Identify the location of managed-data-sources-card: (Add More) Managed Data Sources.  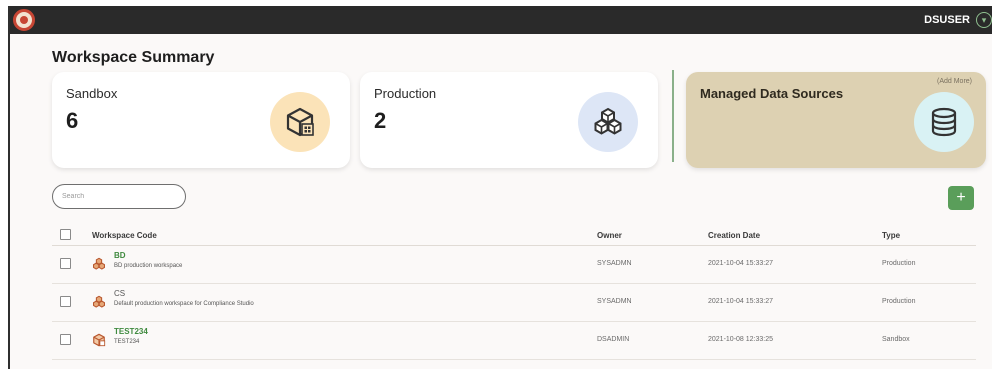
(836, 120).